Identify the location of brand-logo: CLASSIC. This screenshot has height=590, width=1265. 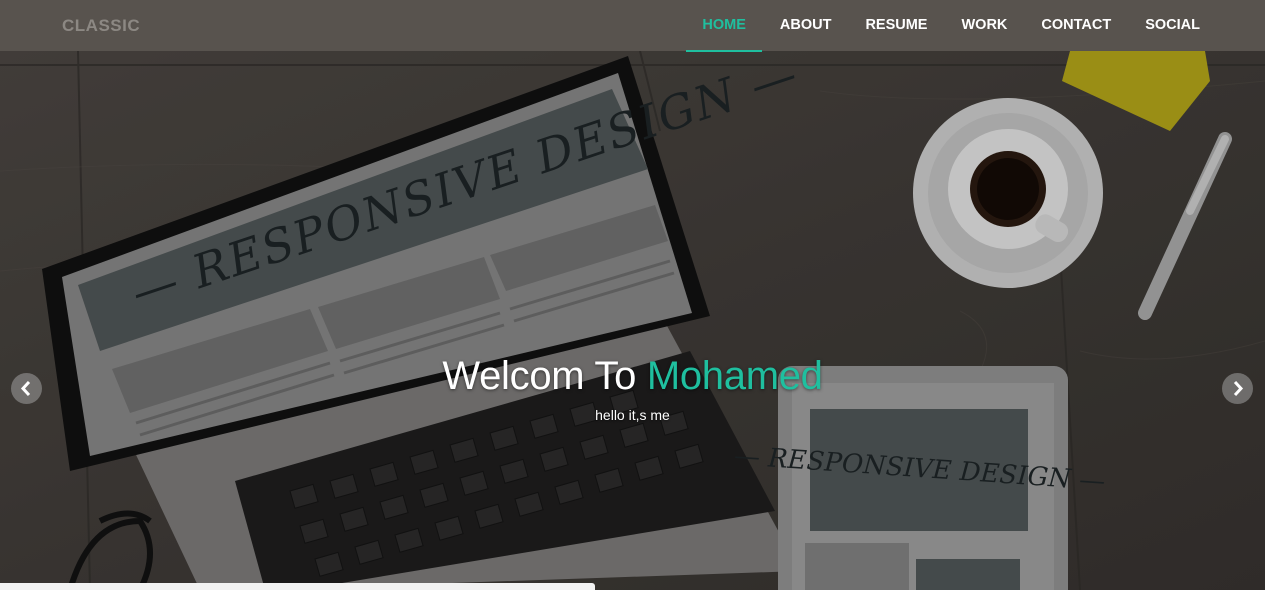
(101, 25).